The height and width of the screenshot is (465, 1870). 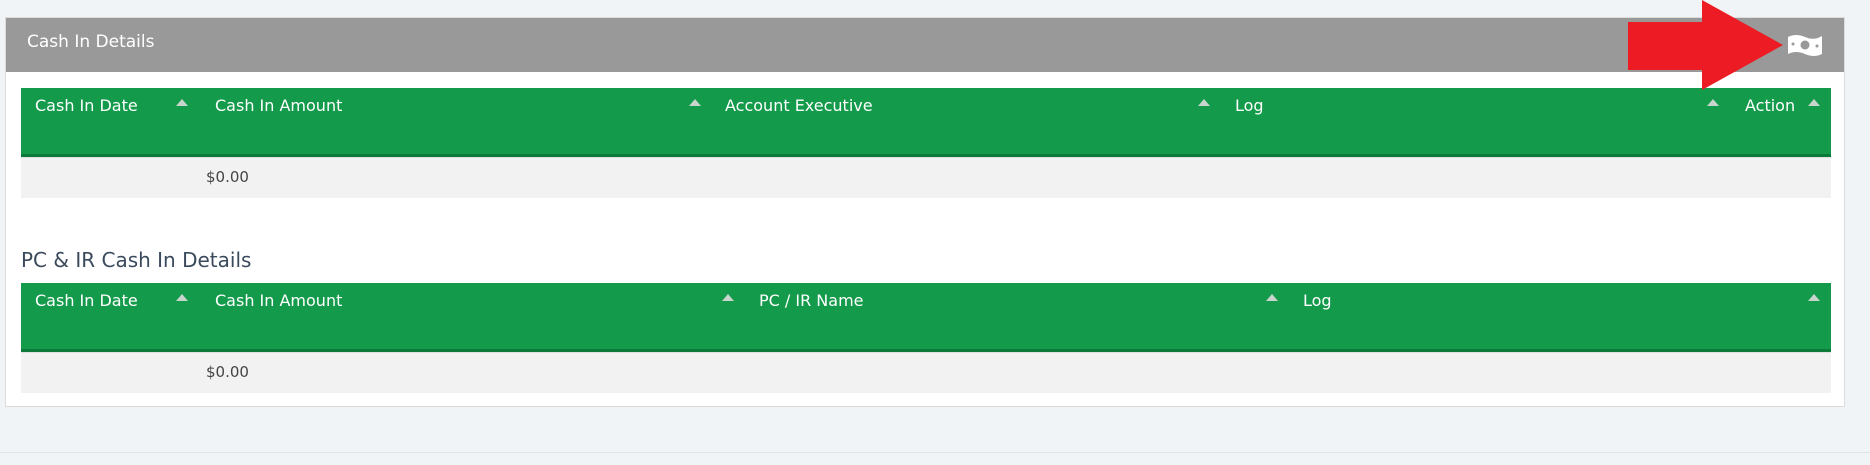 What do you see at coordinates (811, 300) in the screenshot?
I see `column-header-pc-ir-name: PC / IR Name` at bounding box center [811, 300].